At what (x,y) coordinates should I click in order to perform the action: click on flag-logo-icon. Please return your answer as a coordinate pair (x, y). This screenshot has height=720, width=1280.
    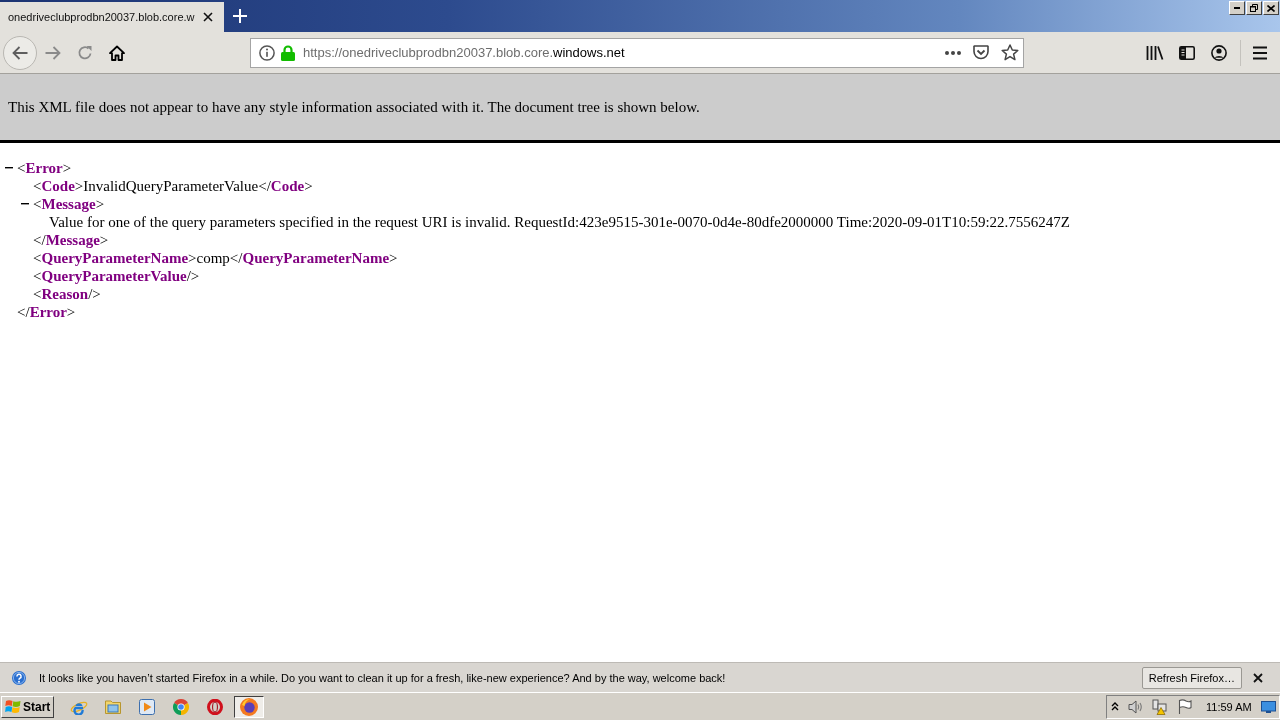
    Looking at the image, I should click on (13, 706).